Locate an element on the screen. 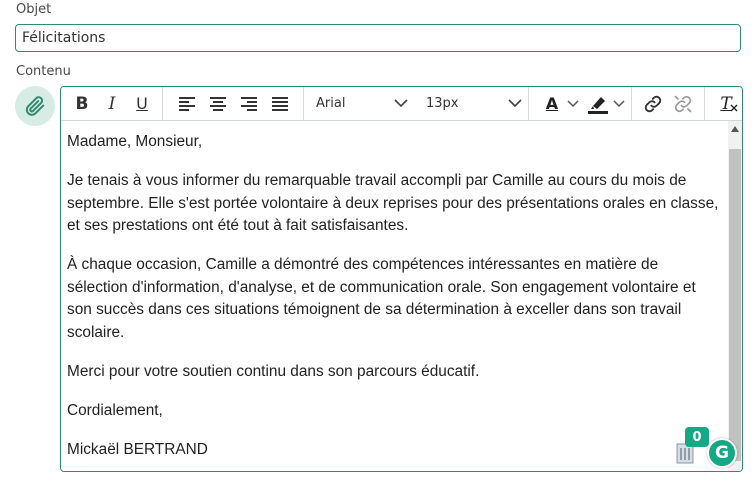 The image size is (755, 481). insert-link-button is located at coordinates (653, 104).